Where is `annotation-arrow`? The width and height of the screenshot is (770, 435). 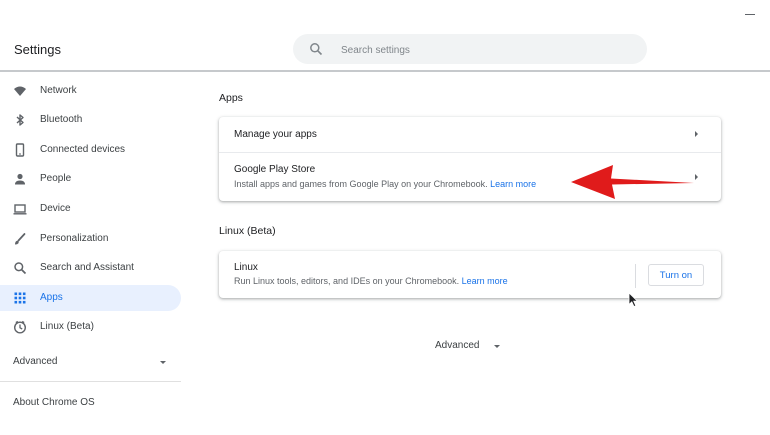
annotation-arrow is located at coordinates (632, 182).